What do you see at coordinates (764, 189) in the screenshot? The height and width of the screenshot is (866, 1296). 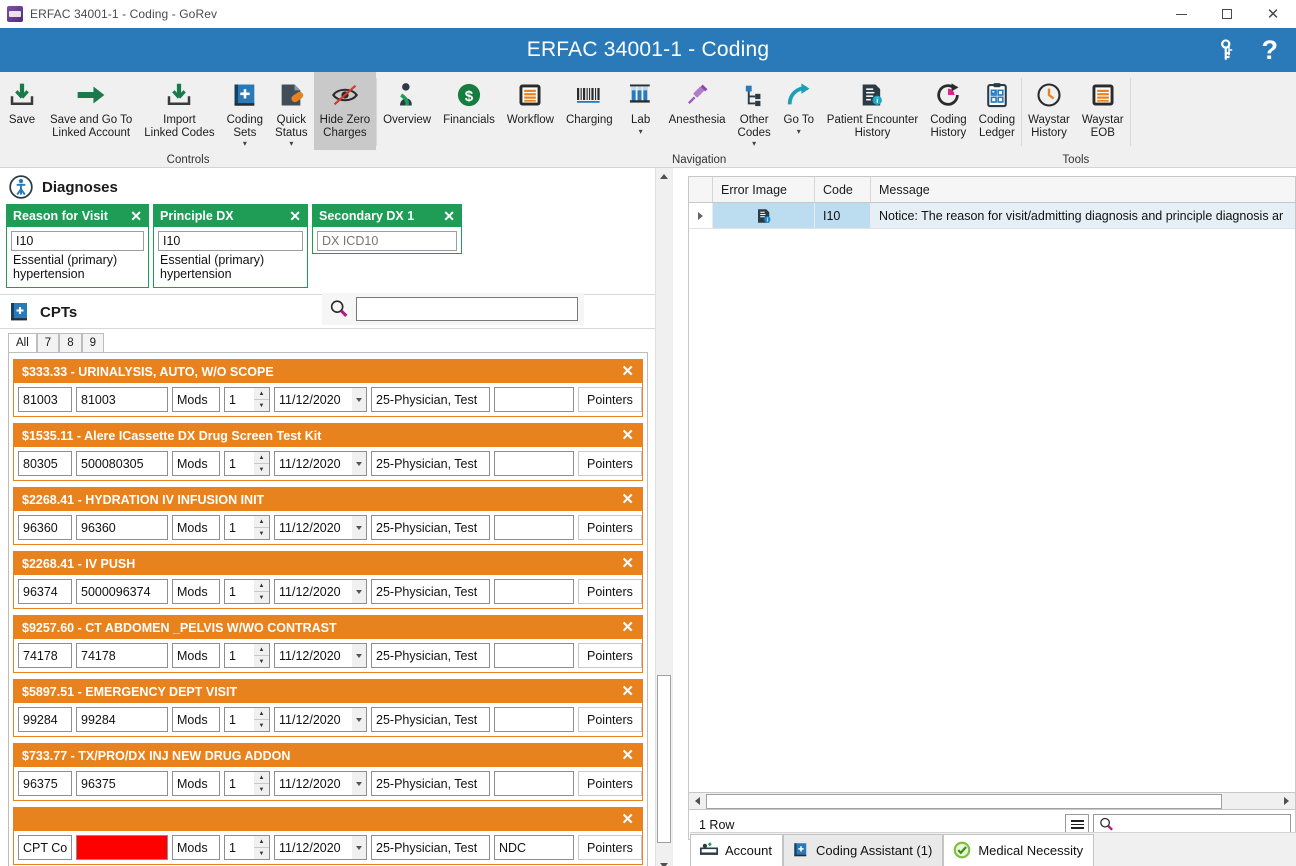 I see `grid-header-error-image: Error Image` at bounding box center [764, 189].